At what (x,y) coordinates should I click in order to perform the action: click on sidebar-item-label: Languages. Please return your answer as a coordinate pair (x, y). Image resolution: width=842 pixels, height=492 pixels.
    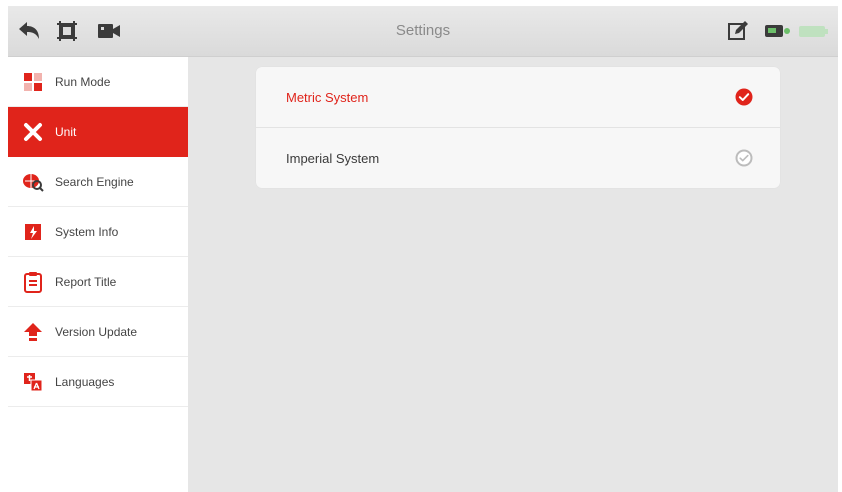
    Looking at the image, I should click on (85, 381).